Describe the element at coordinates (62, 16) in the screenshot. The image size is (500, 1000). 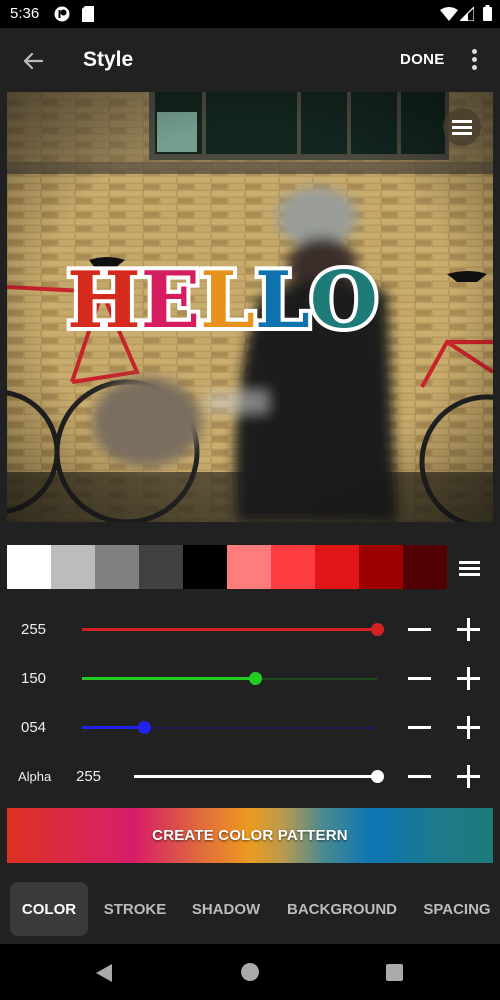
I see `notification-icon` at that location.